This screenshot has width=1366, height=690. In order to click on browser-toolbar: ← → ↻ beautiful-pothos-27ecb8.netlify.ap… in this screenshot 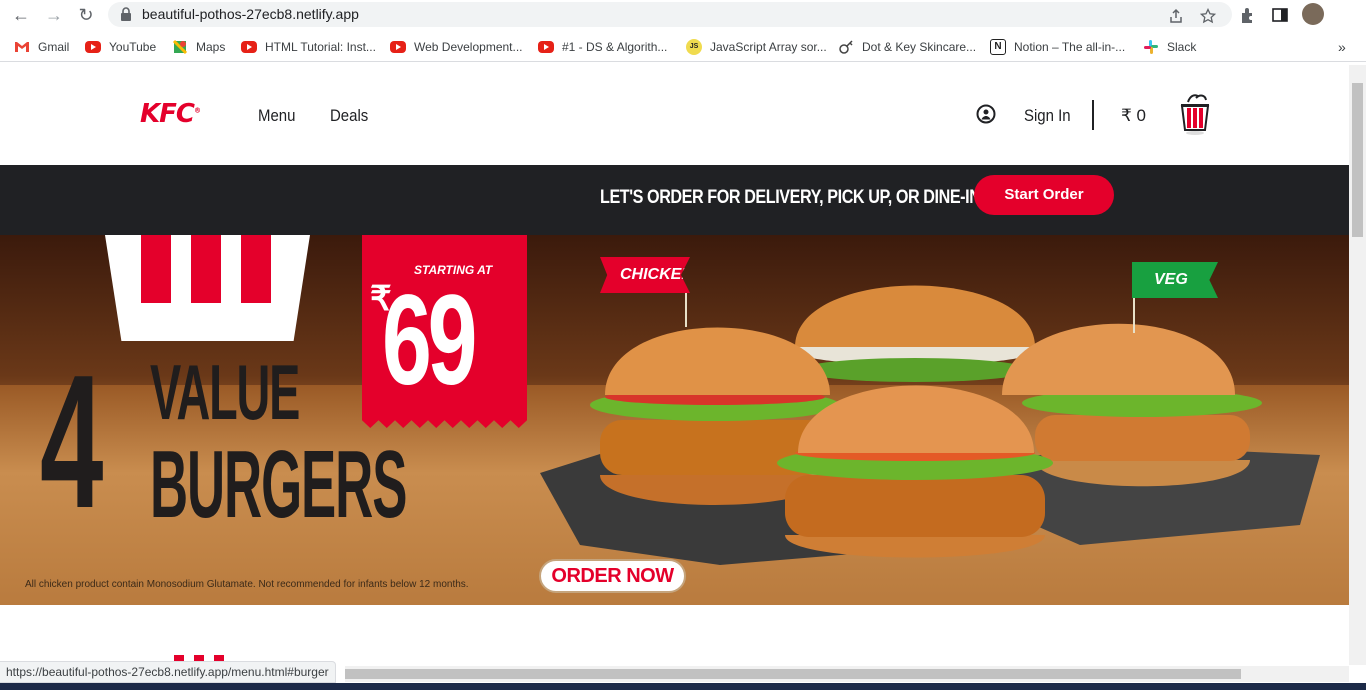, I will do `click(683, 15)`.